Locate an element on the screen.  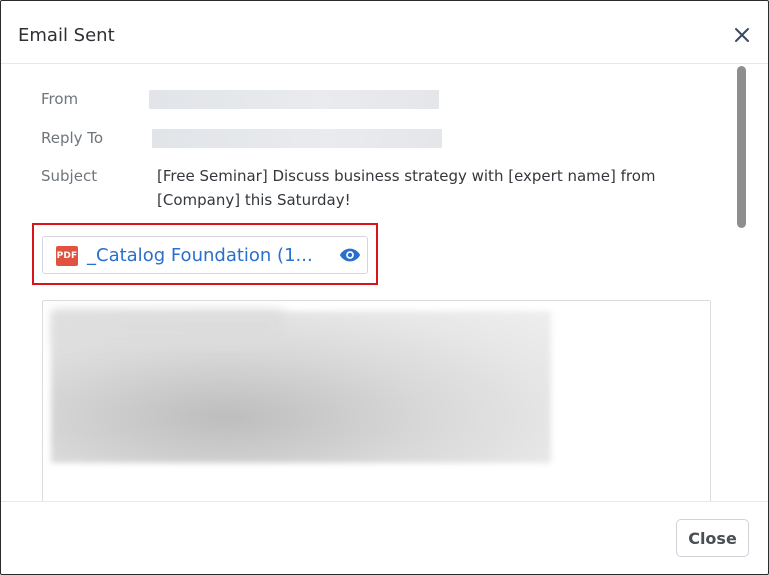
eye-icon is located at coordinates (350, 255).